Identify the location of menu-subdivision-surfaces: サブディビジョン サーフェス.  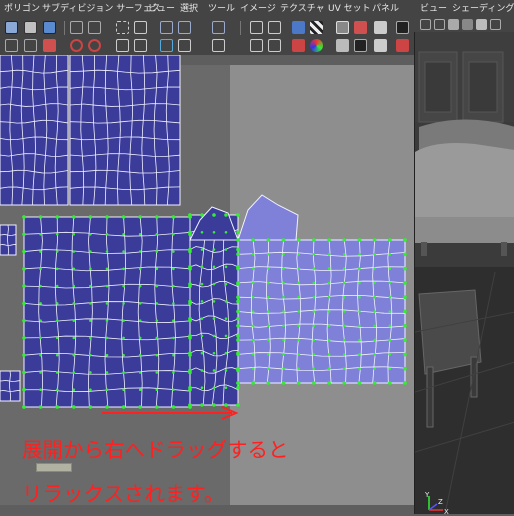
(101, 9).